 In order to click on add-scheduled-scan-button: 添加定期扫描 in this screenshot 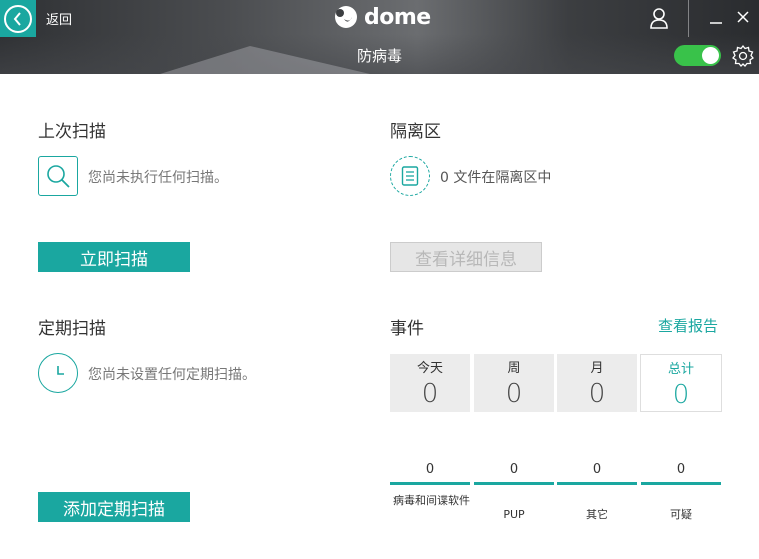, I will do `click(114, 507)`.